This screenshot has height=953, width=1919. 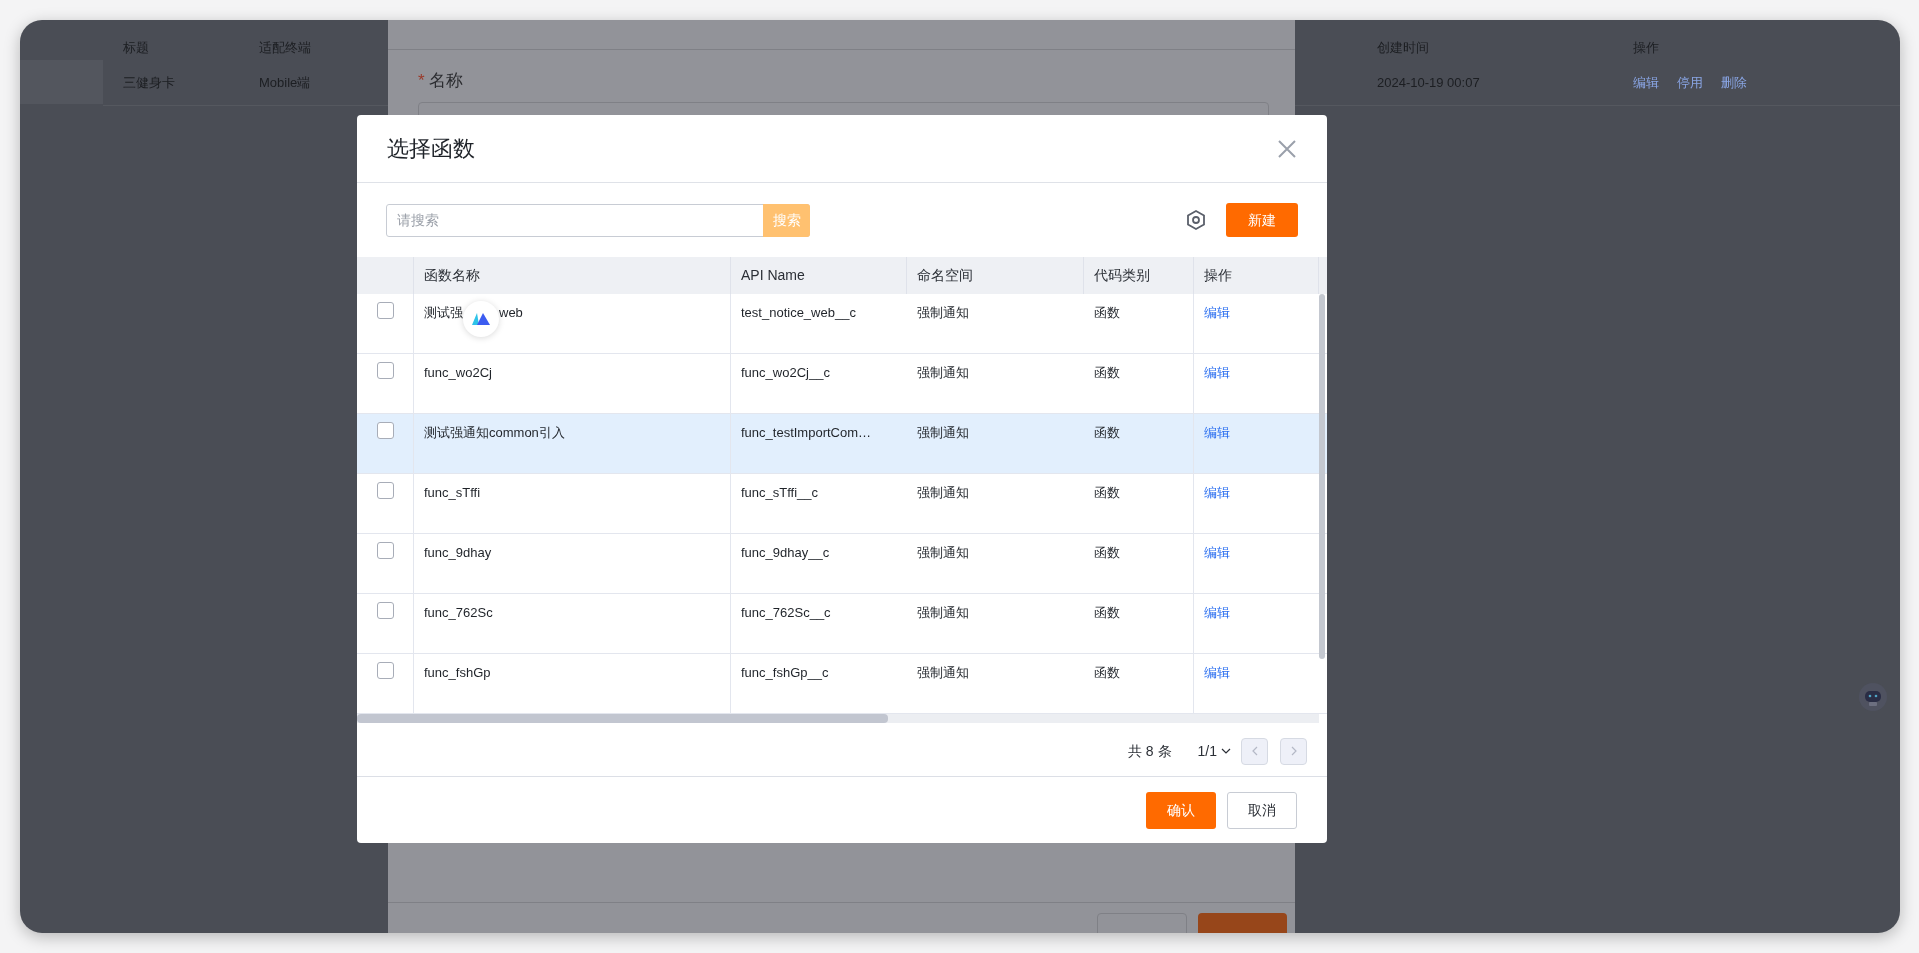 What do you see at coordinates (494, 433) in the screenshot?
I see `table-cell-text: 测试强通知common引入` at bounding box center [494, 433].